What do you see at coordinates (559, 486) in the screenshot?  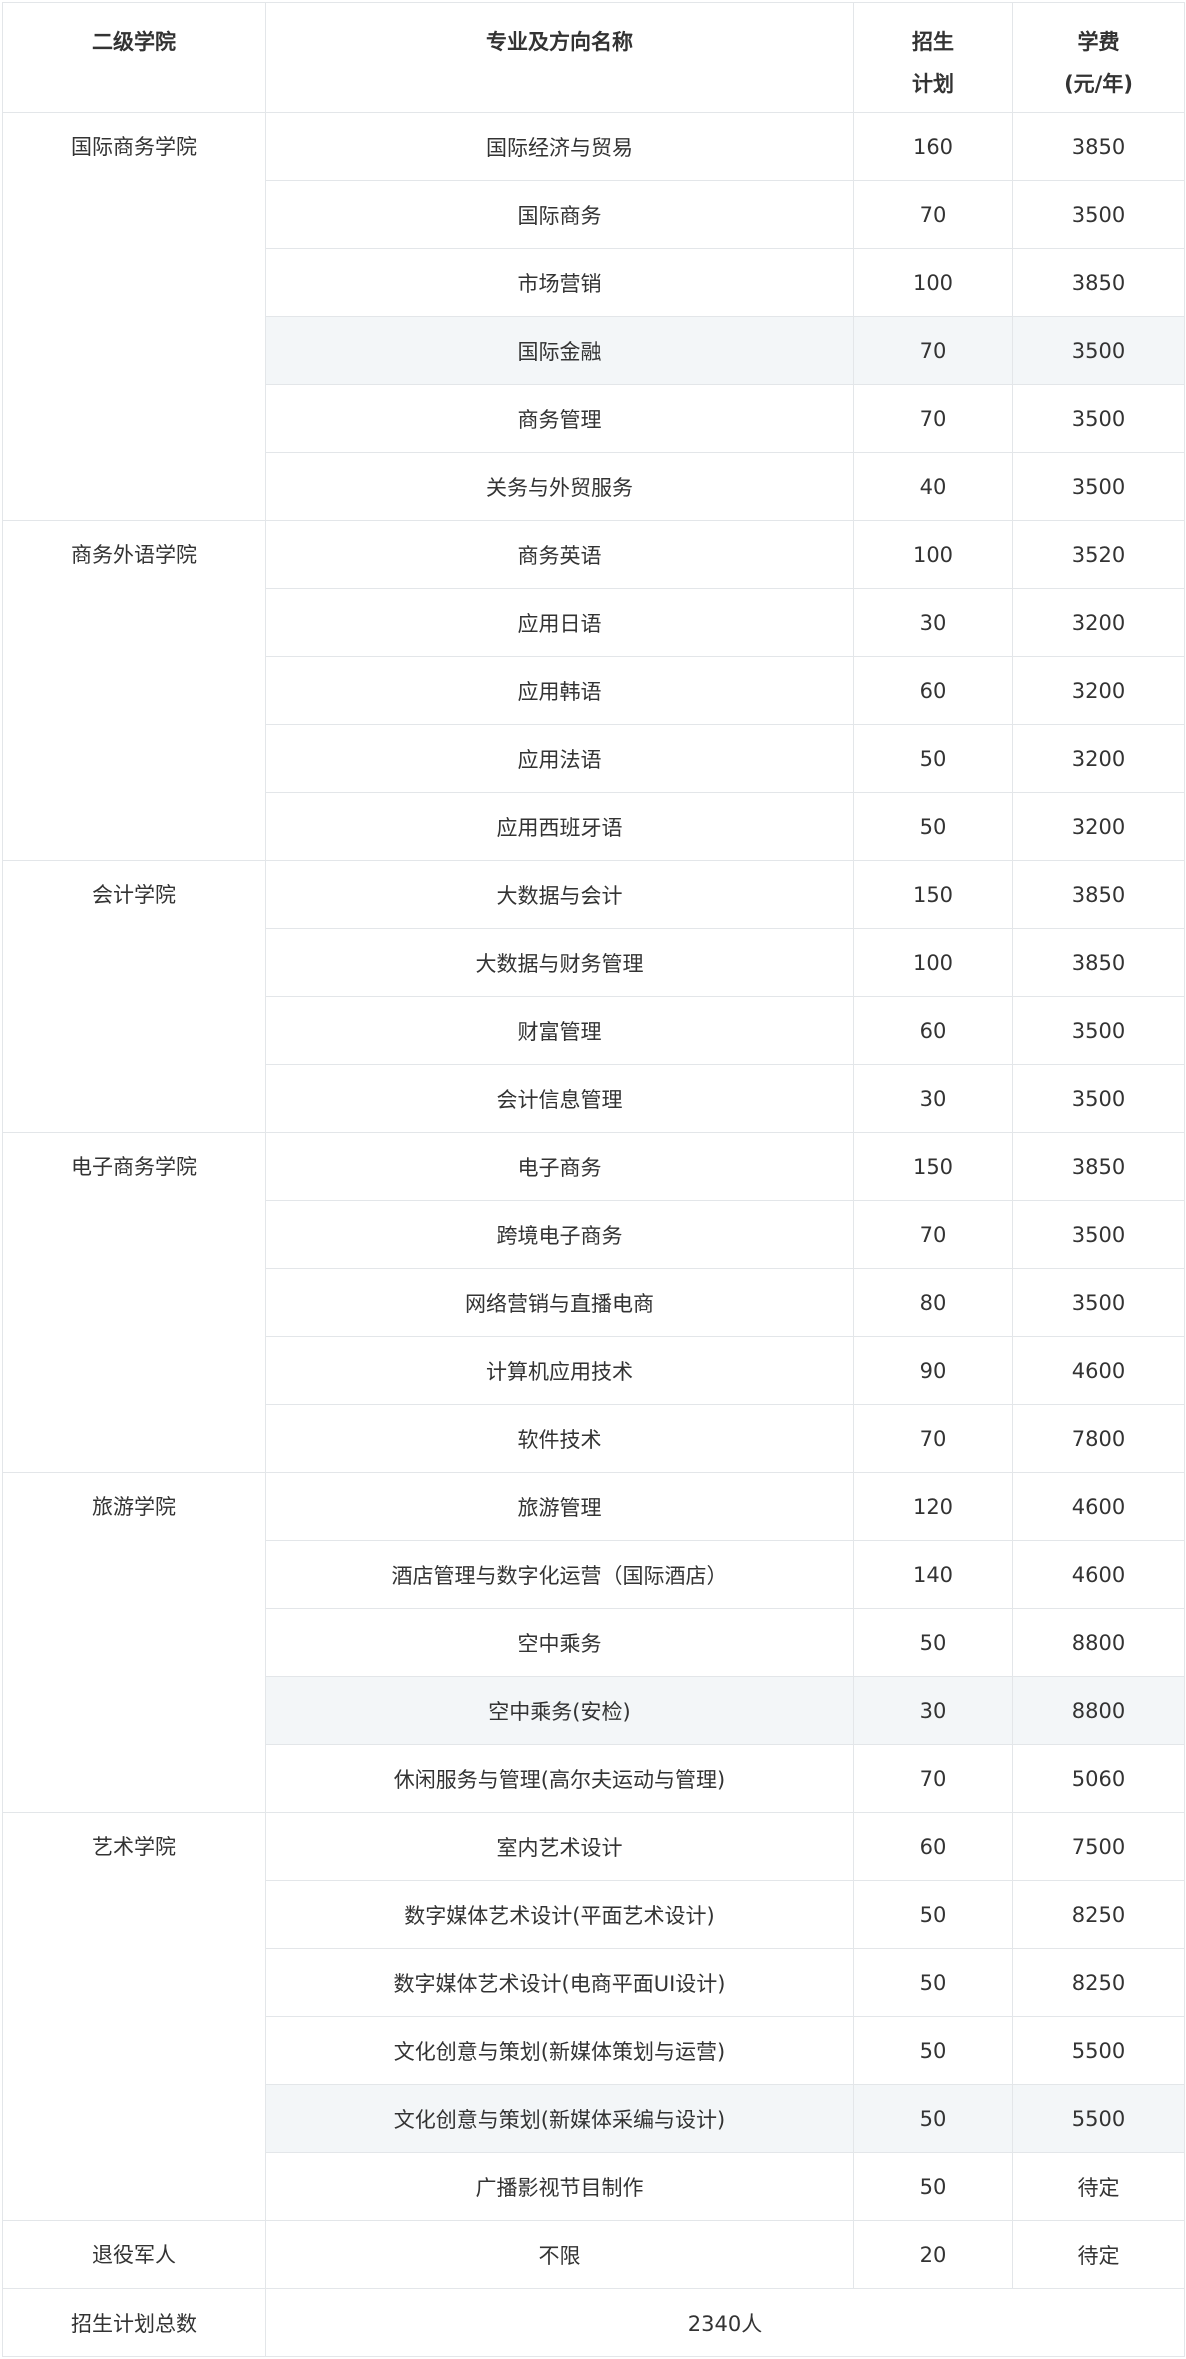 I see `major-cell: 关务与外贸服务` at bounding box center [559, 486].